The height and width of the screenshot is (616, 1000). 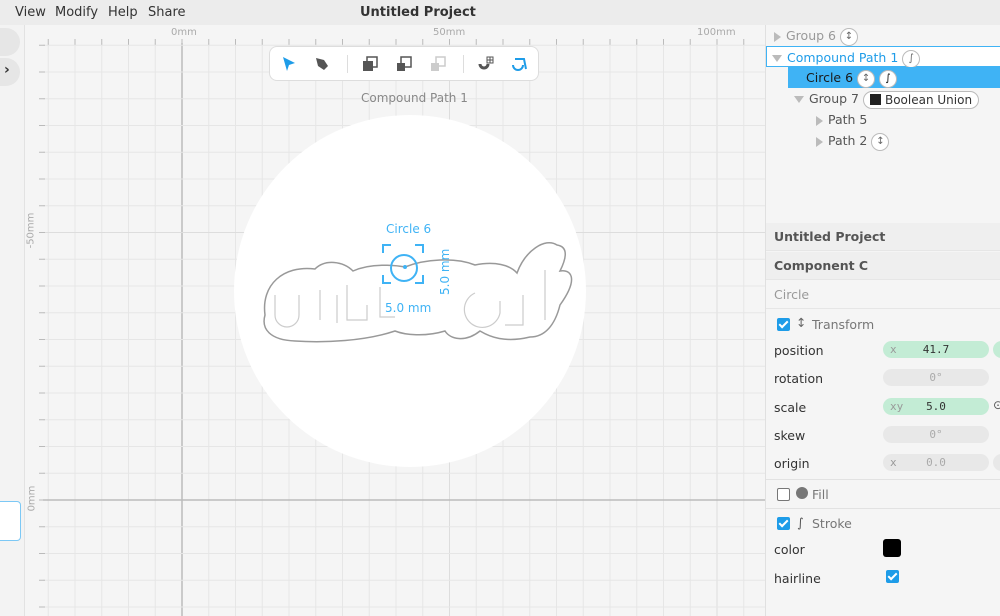 I want to click on field-value: 5.0, so click(x=936, y=406).